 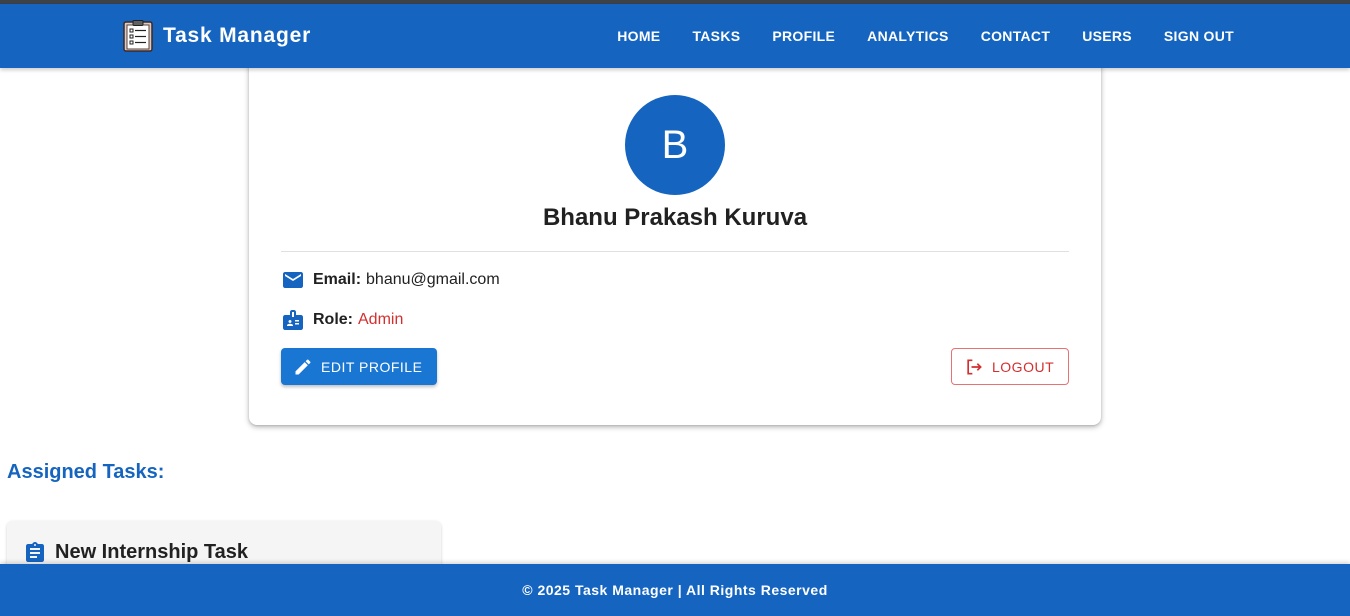 I want to click on pencil-icon, so click(x=303, y=366).